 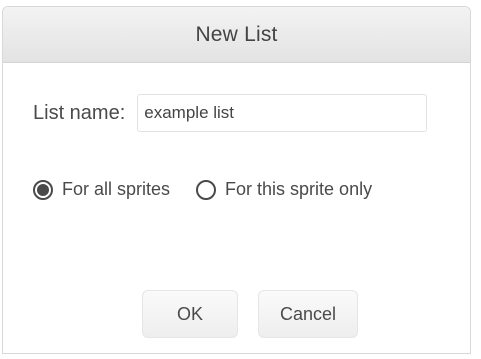 What do you see at coordinates (206, 189) in the screenshot?
I see `radio-unselected-icon` at bounding box center [206, 189].